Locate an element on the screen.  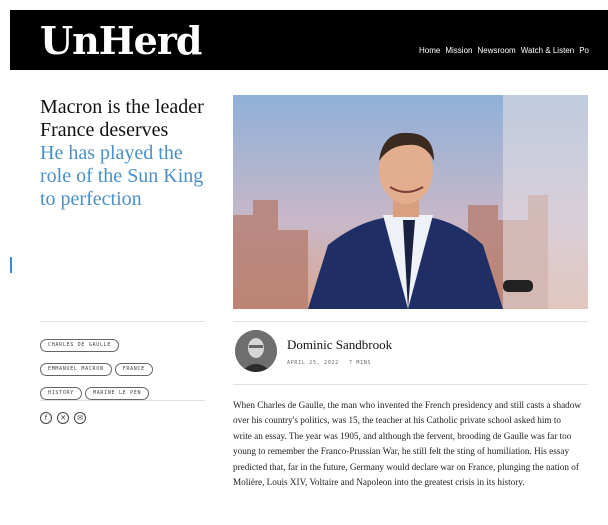
nav-newsroom: Newsroom is located at coordinates (496, 50).